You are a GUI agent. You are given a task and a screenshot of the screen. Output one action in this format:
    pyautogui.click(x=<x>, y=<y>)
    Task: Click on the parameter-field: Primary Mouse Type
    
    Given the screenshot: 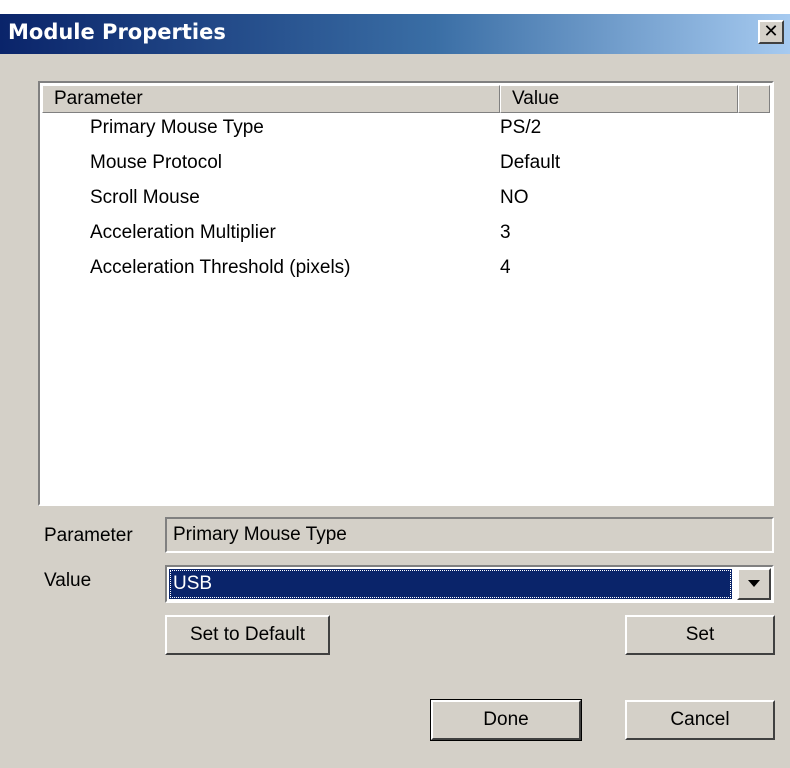 What is the action you would take?
    pyautogui.click(x=469, y=535)
    